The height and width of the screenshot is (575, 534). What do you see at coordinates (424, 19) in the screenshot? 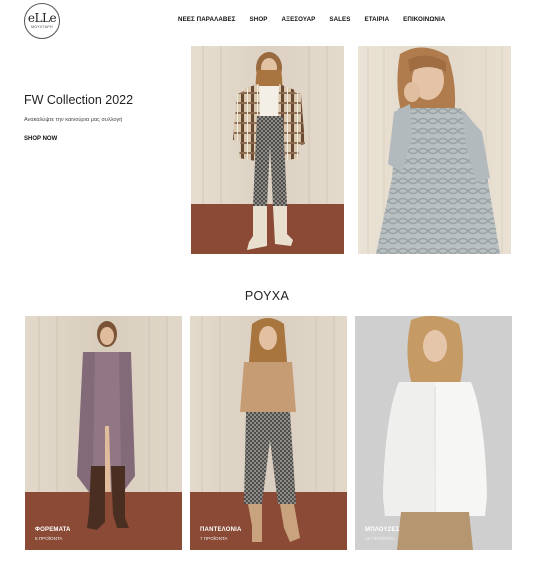
I see `nav-item-contact: ΕΠΙΚΟΙΝΩΝΙΑ` at bounding box center [424, 19].